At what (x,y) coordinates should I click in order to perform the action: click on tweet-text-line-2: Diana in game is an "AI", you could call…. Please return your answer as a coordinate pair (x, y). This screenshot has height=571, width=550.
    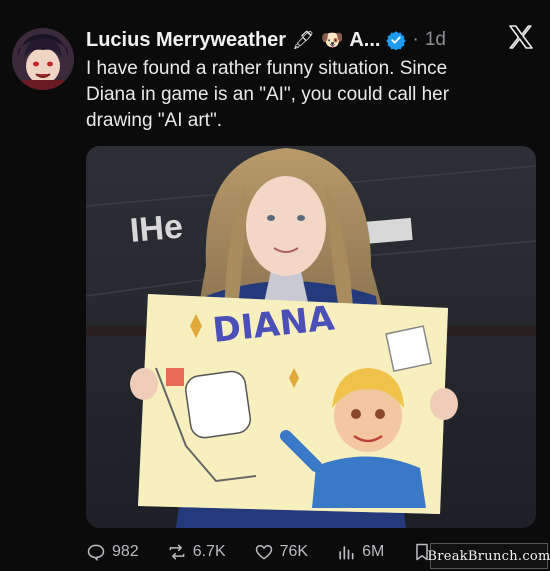
    Looking at the image, I should click on (268, 94).